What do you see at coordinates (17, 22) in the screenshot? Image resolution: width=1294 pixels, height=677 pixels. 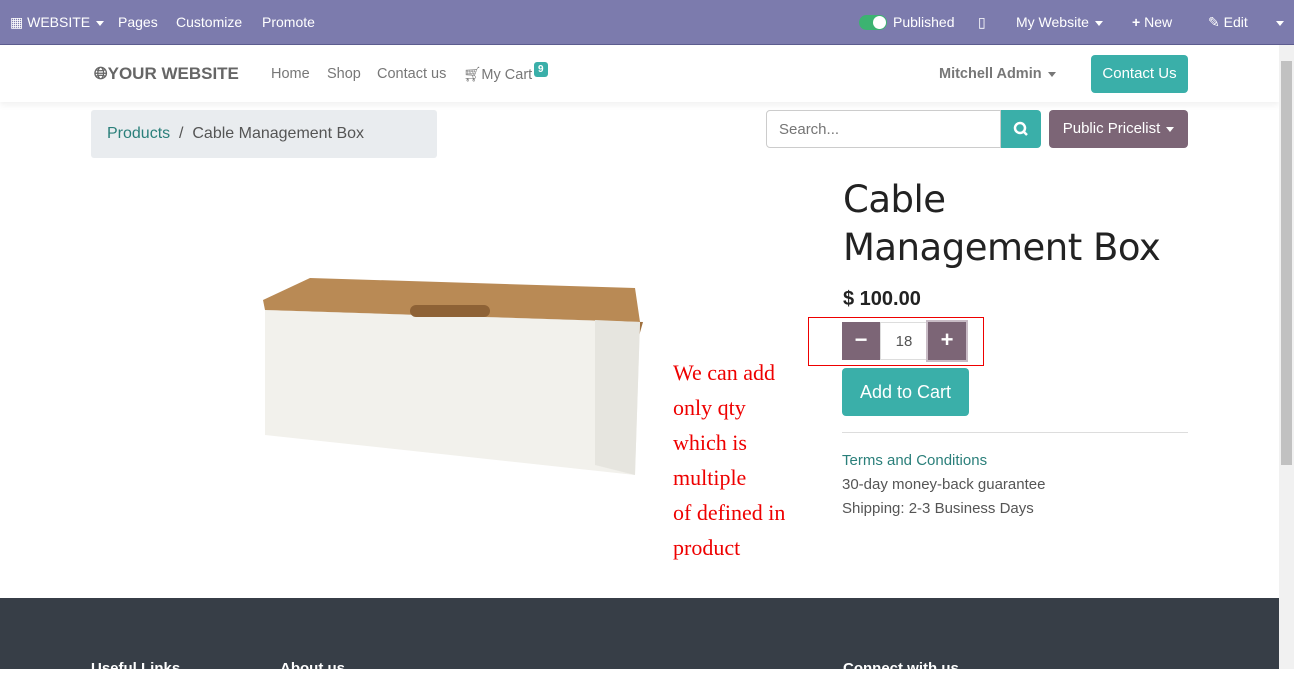 I see `apps-icon: ▦` at bounding box center [17, 22].